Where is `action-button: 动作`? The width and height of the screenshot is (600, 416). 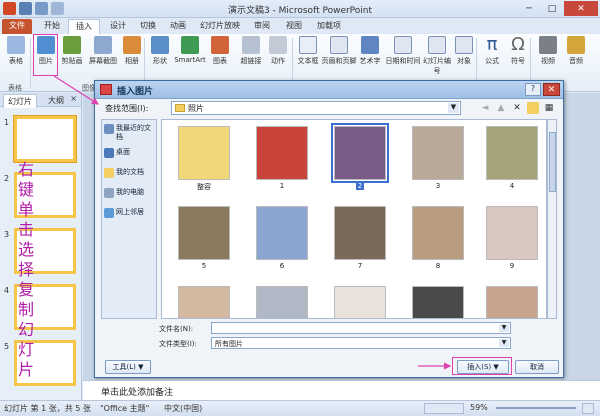 action-button: 动作 is located at coordinates (278, 51).